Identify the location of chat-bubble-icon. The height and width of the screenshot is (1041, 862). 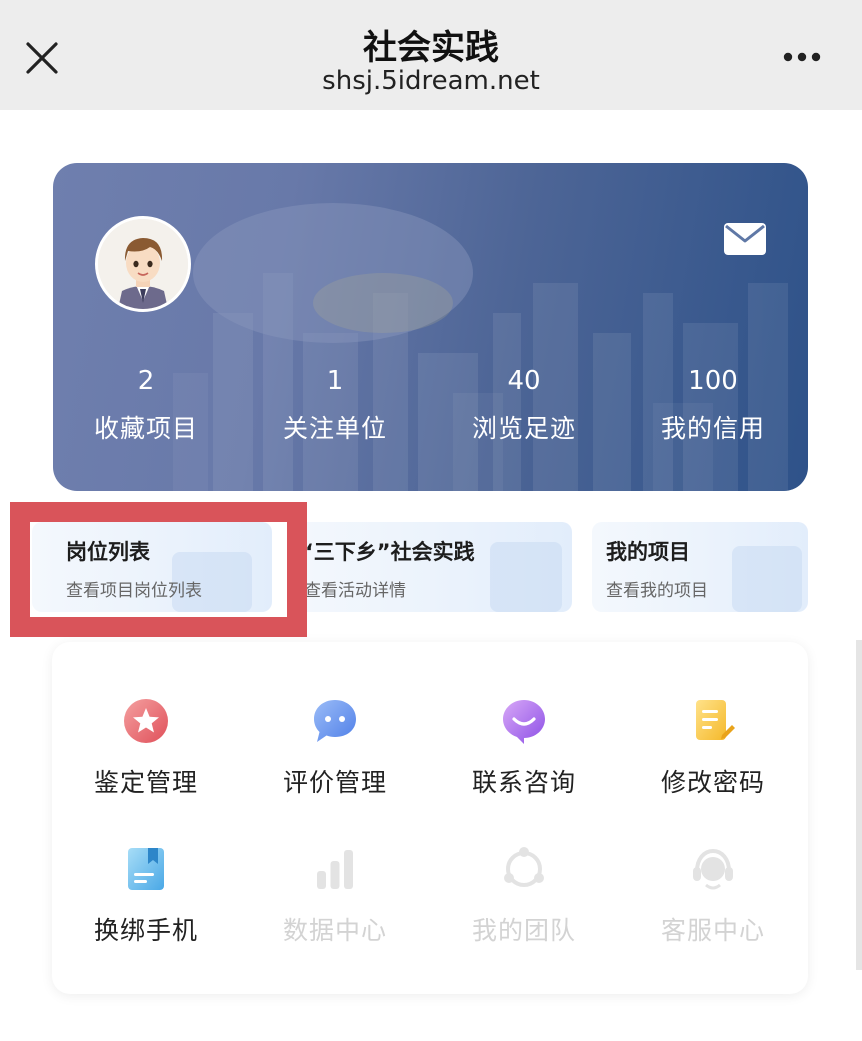
(335, 721).